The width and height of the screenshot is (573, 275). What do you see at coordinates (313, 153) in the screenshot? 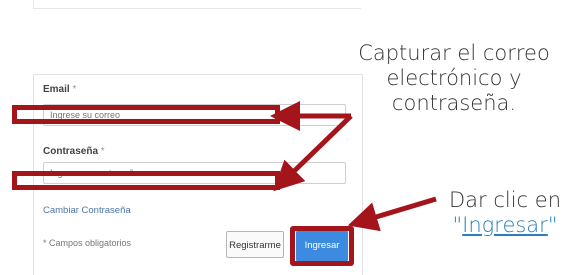
I see `arrow-to-password` at bounding box center [313, 153].